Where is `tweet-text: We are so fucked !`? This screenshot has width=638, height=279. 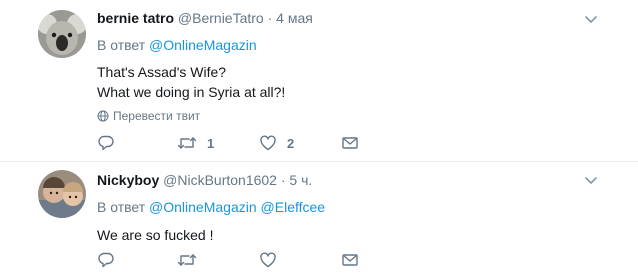
tweet-text: We are so fucked ! is located at coordinates (347, 235).